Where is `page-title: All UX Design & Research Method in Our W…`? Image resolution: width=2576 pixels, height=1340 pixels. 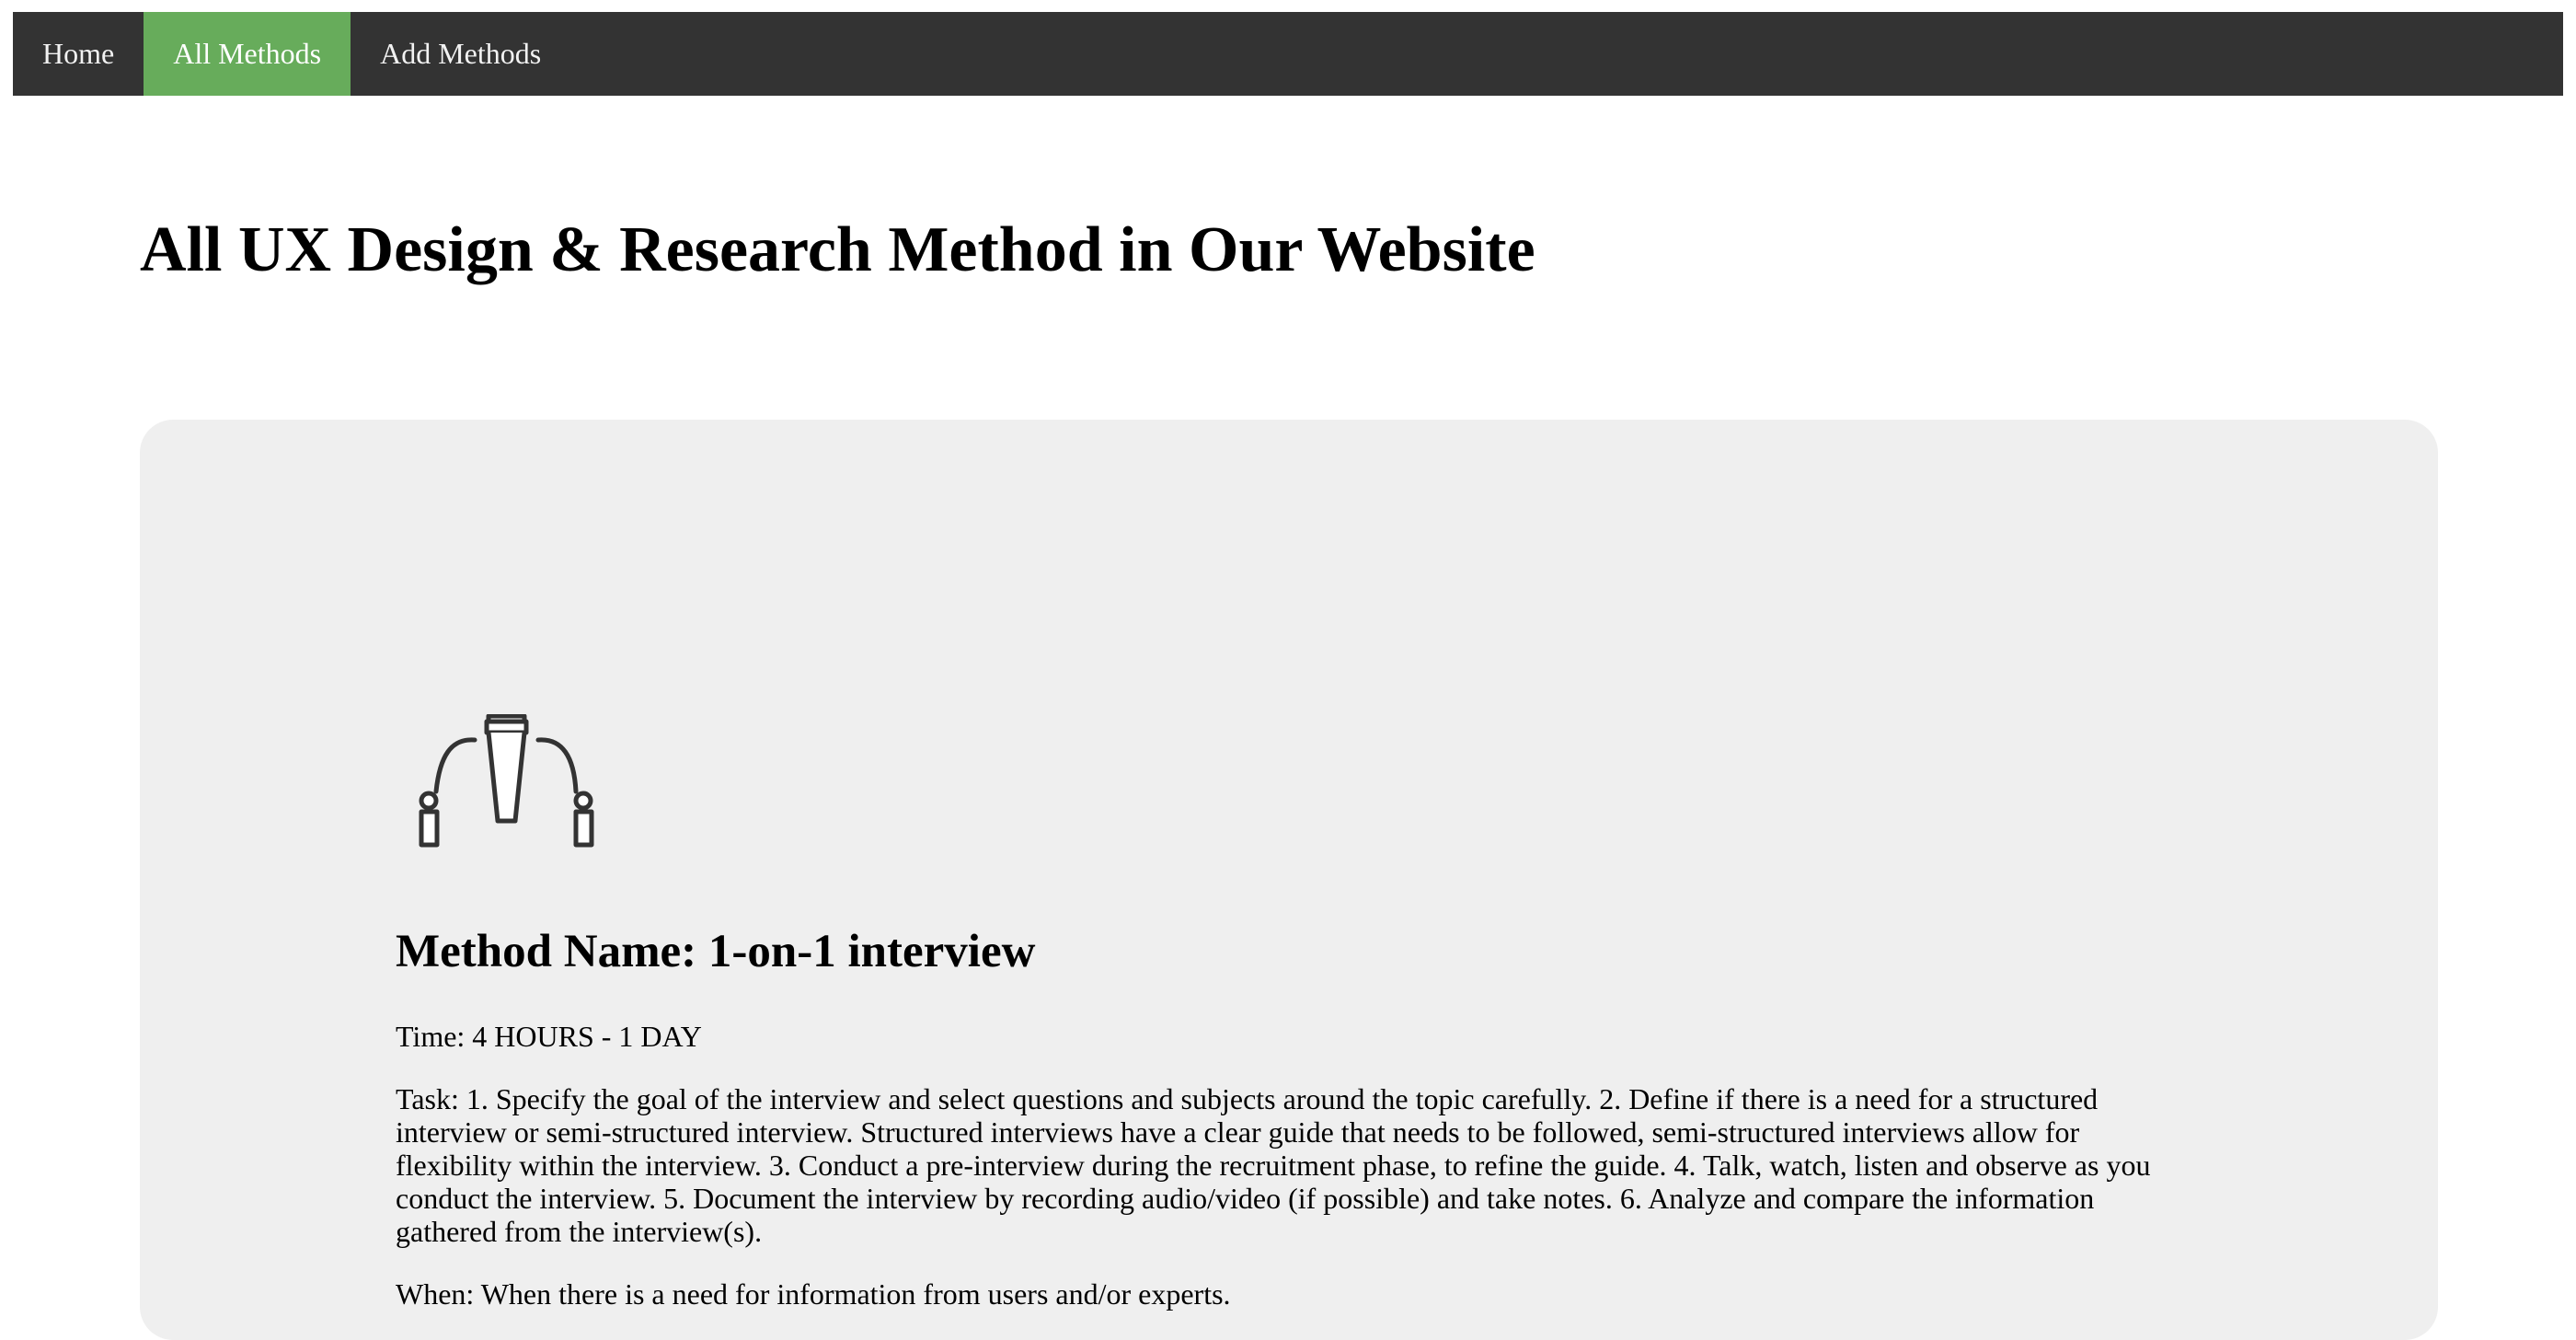 page-title: All UX Design & Research Method in Our W… is located at coordinates (837, 249).